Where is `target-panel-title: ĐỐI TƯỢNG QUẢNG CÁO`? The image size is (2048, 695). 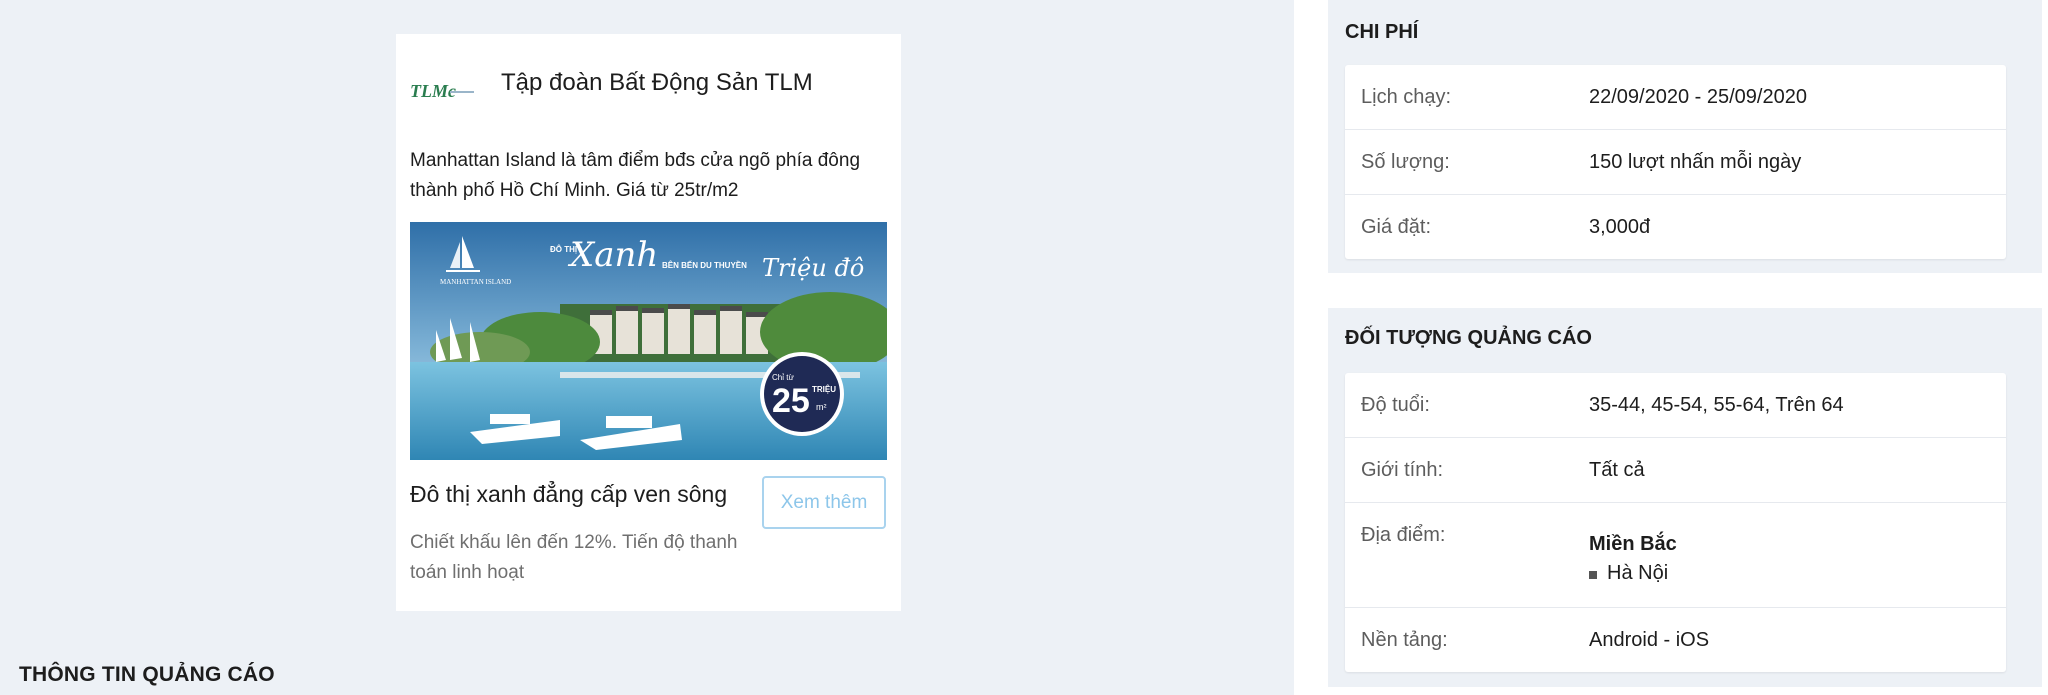 target-panel-title: ĐỐI TƯỢNG QUẢNG CÁO is located at coordinates (1468, 338).